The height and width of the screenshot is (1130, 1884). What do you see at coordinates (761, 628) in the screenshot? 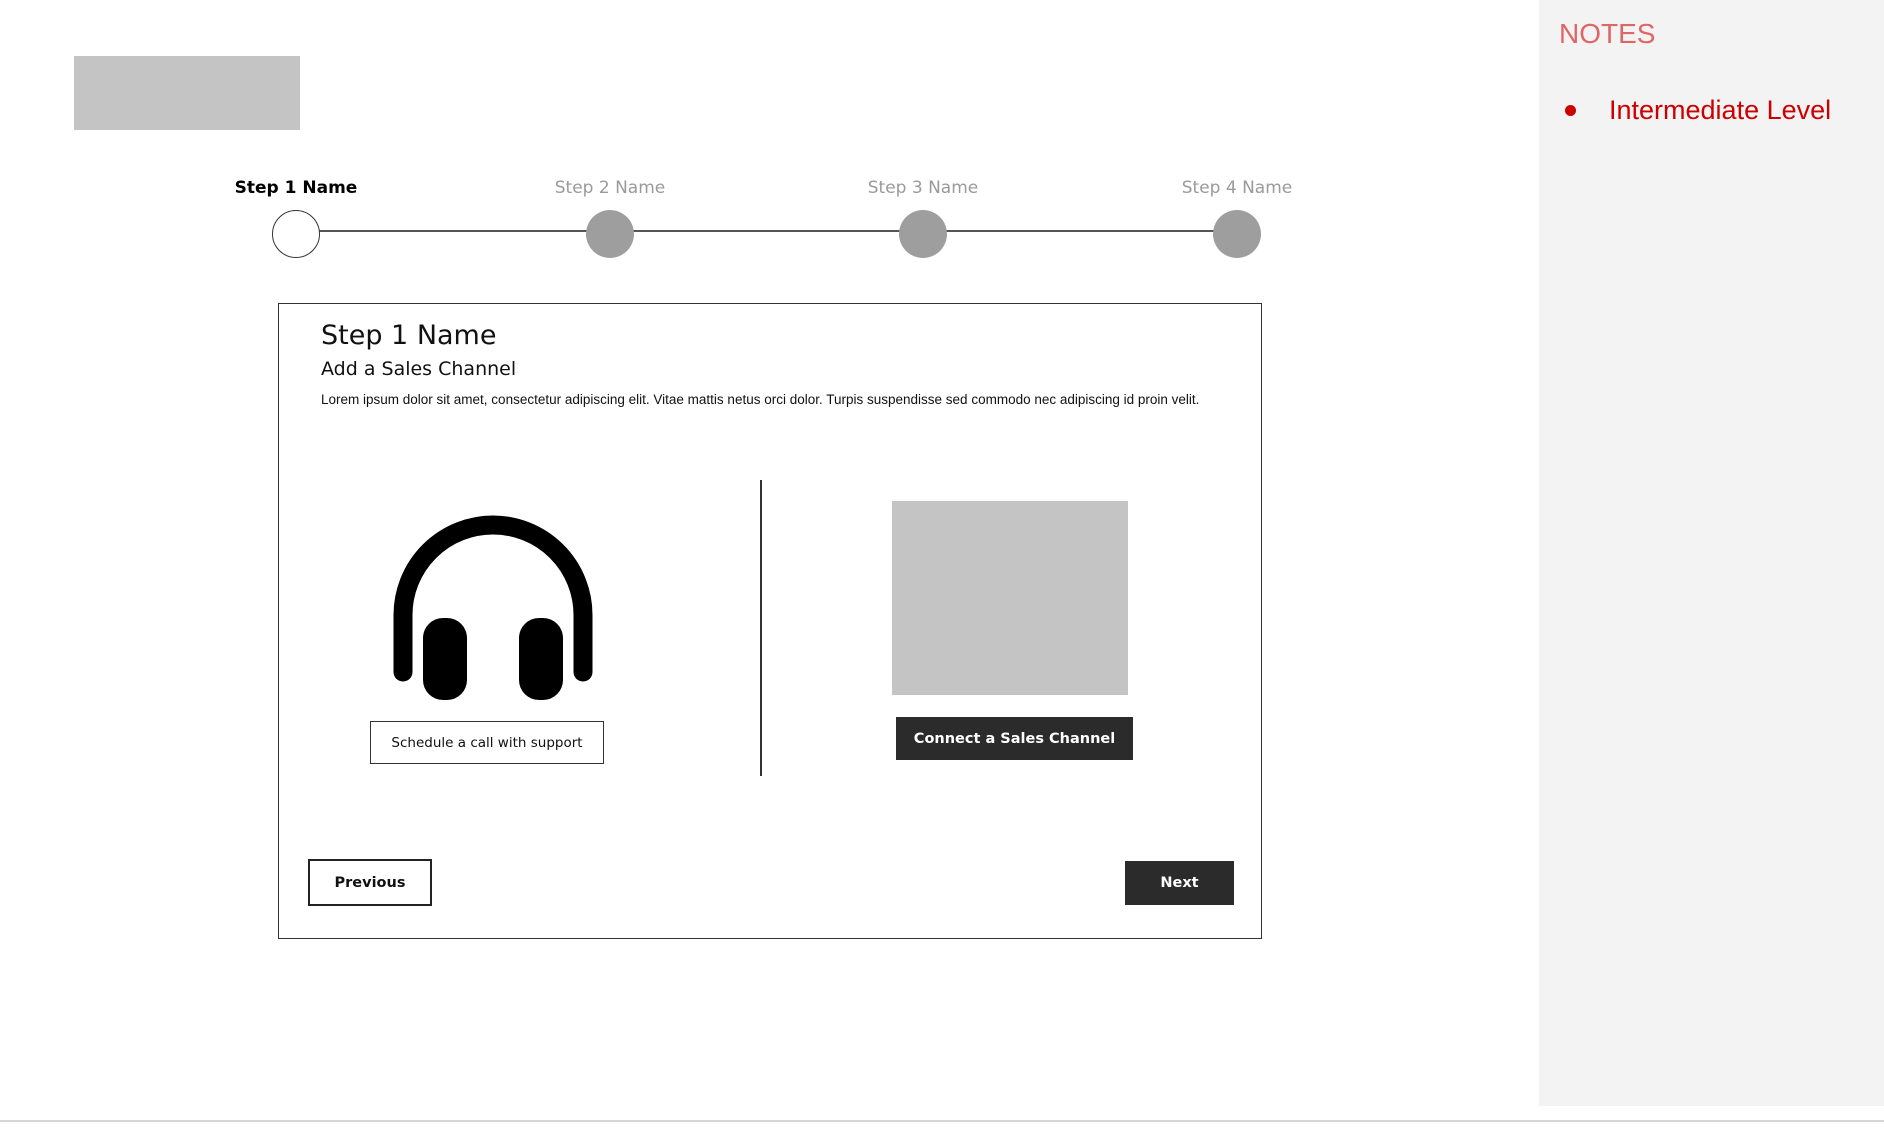
I see `option-divider` at bounding box center [761, 628].